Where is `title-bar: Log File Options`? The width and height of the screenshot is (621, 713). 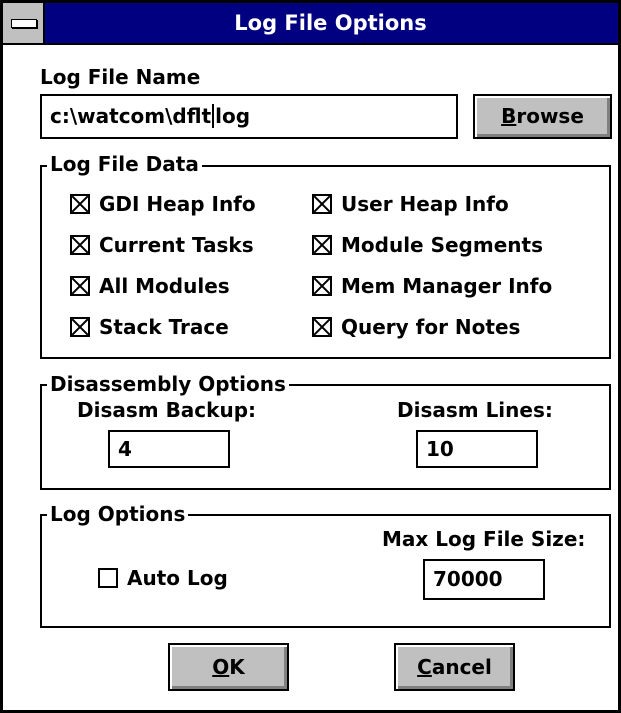 title-bar: Log File Options is located at coordinates (310, 24).